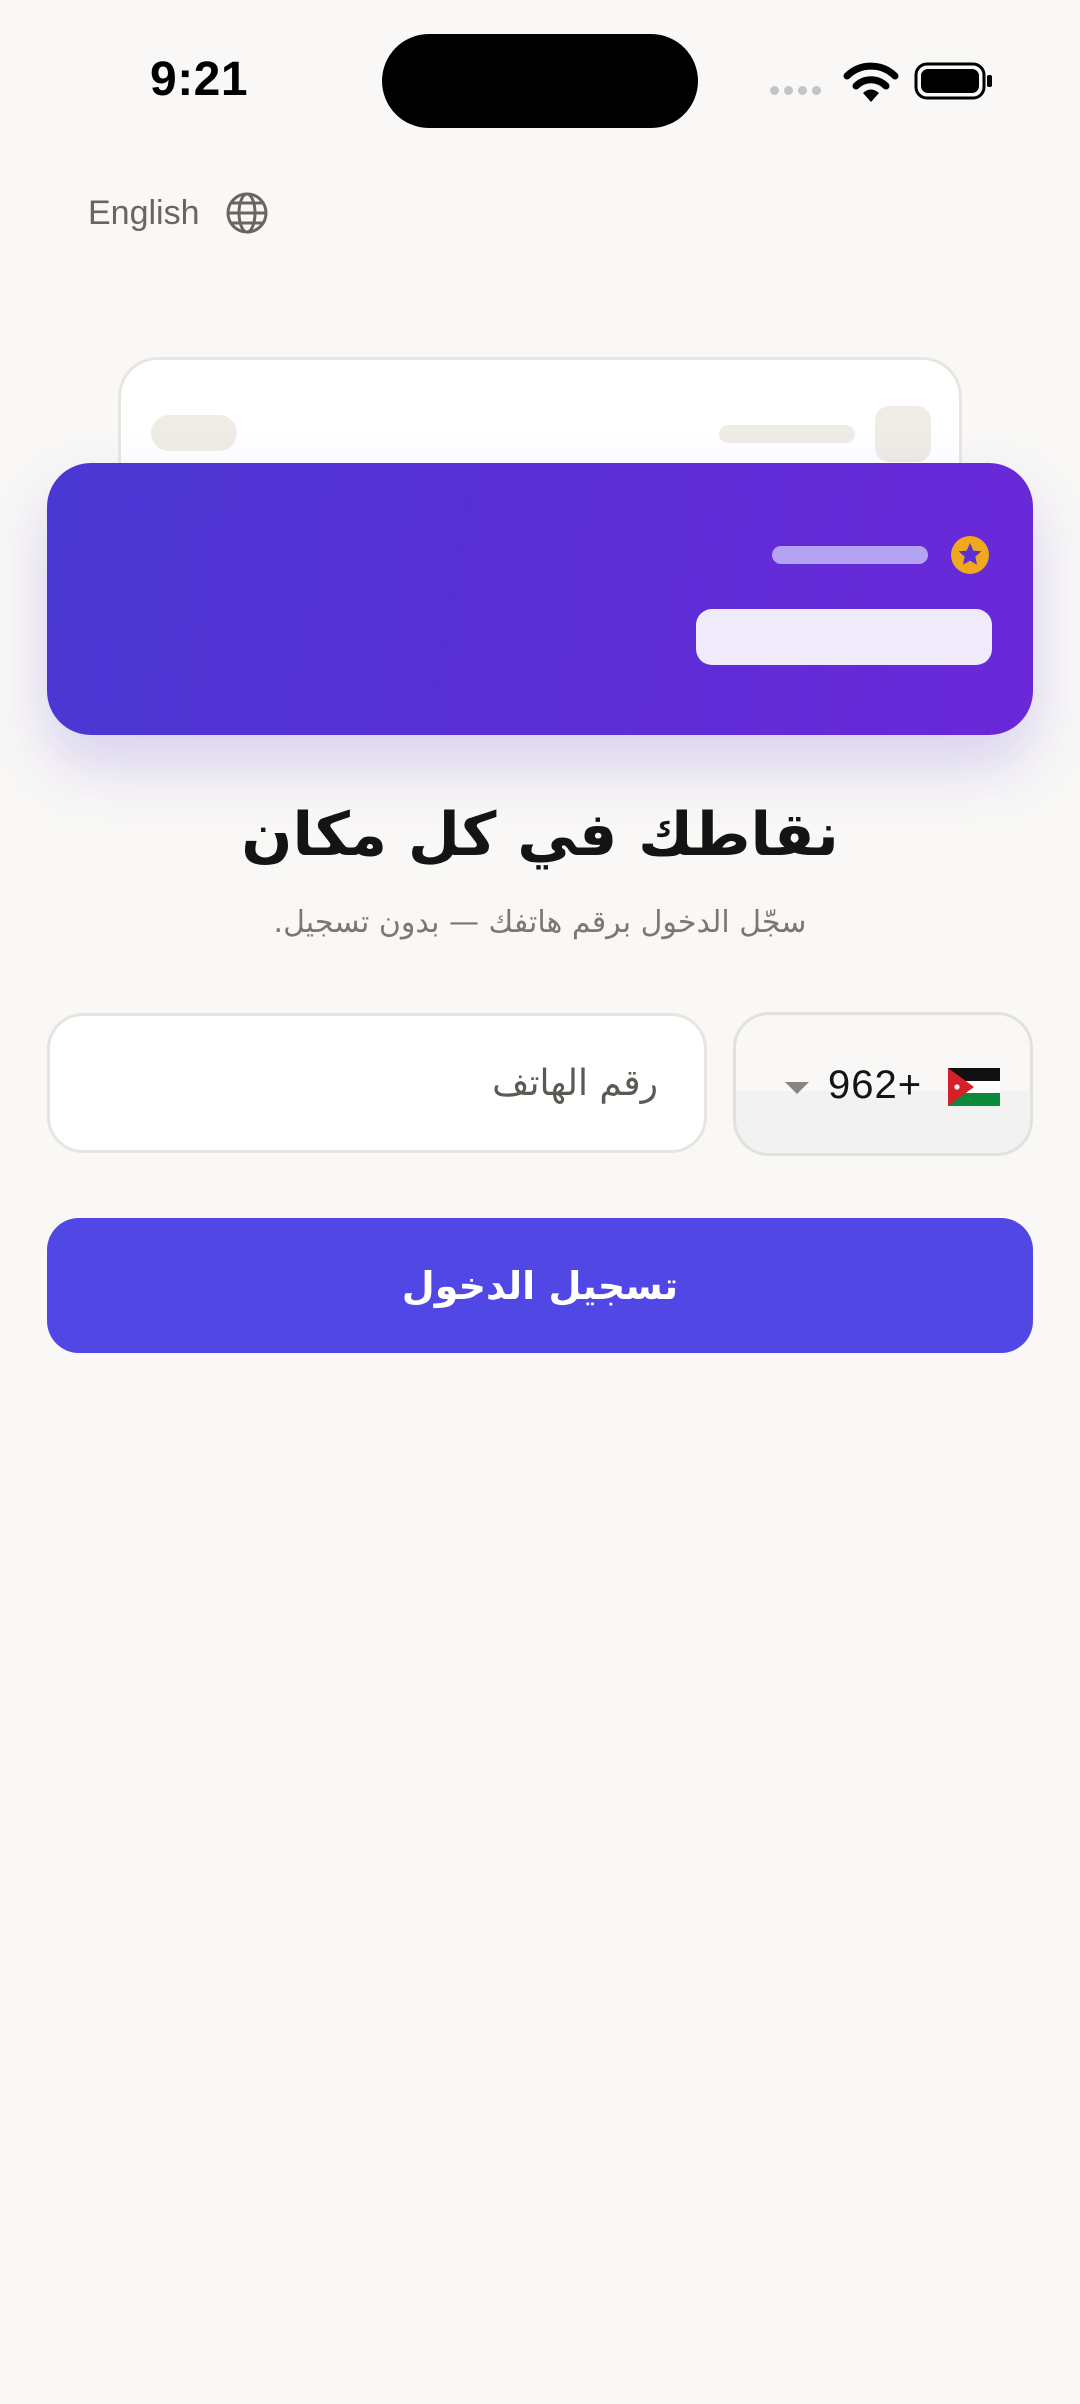 This screenshot has width=1080, height=2404. What do you see at coordinates (795, 90) in the screenshot?
I see `cellular-signal-icon` at bounding box center [795, 90].